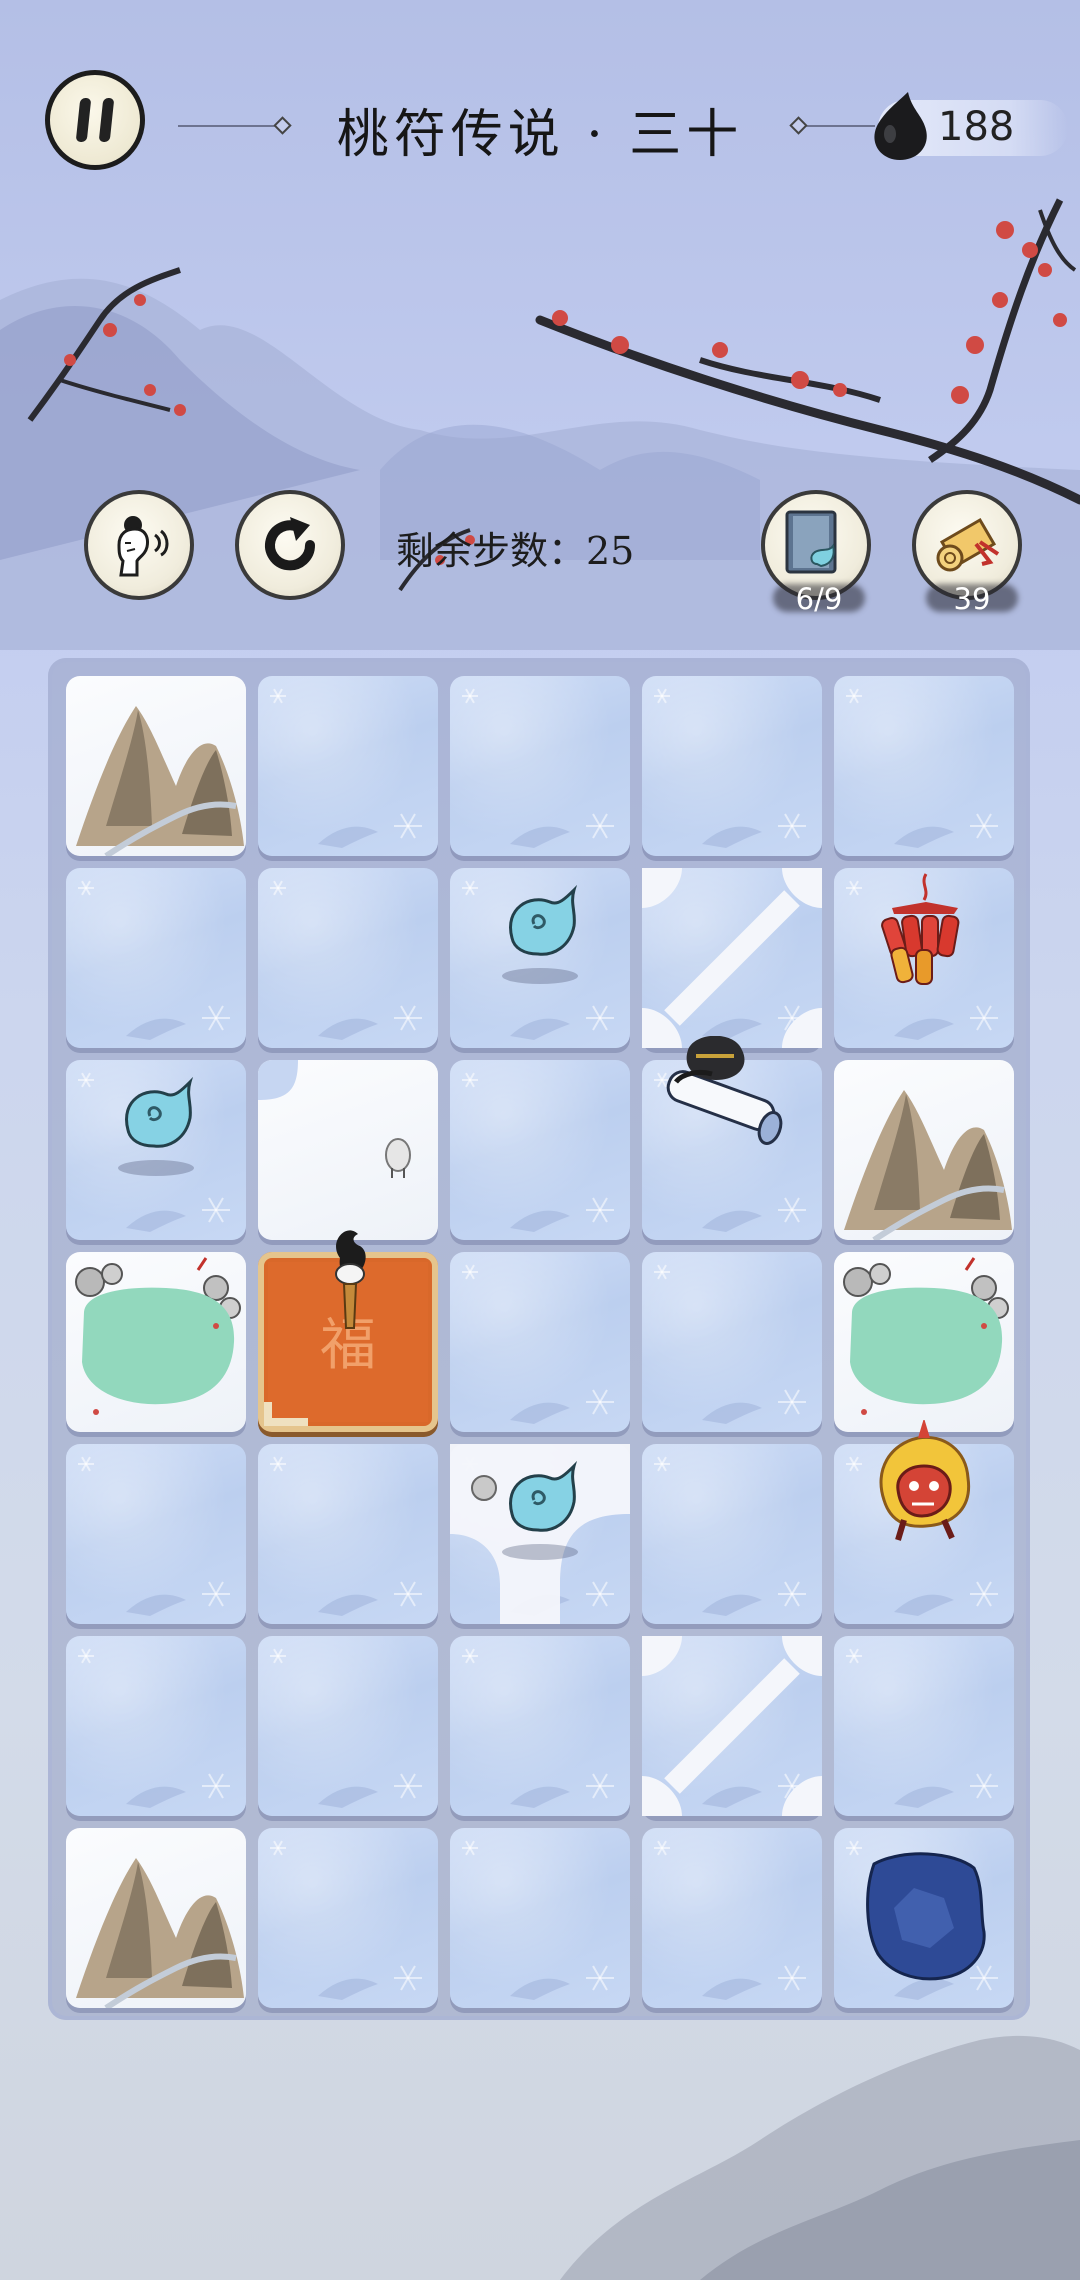  I want to click on hint-icon, so click(143, 546).